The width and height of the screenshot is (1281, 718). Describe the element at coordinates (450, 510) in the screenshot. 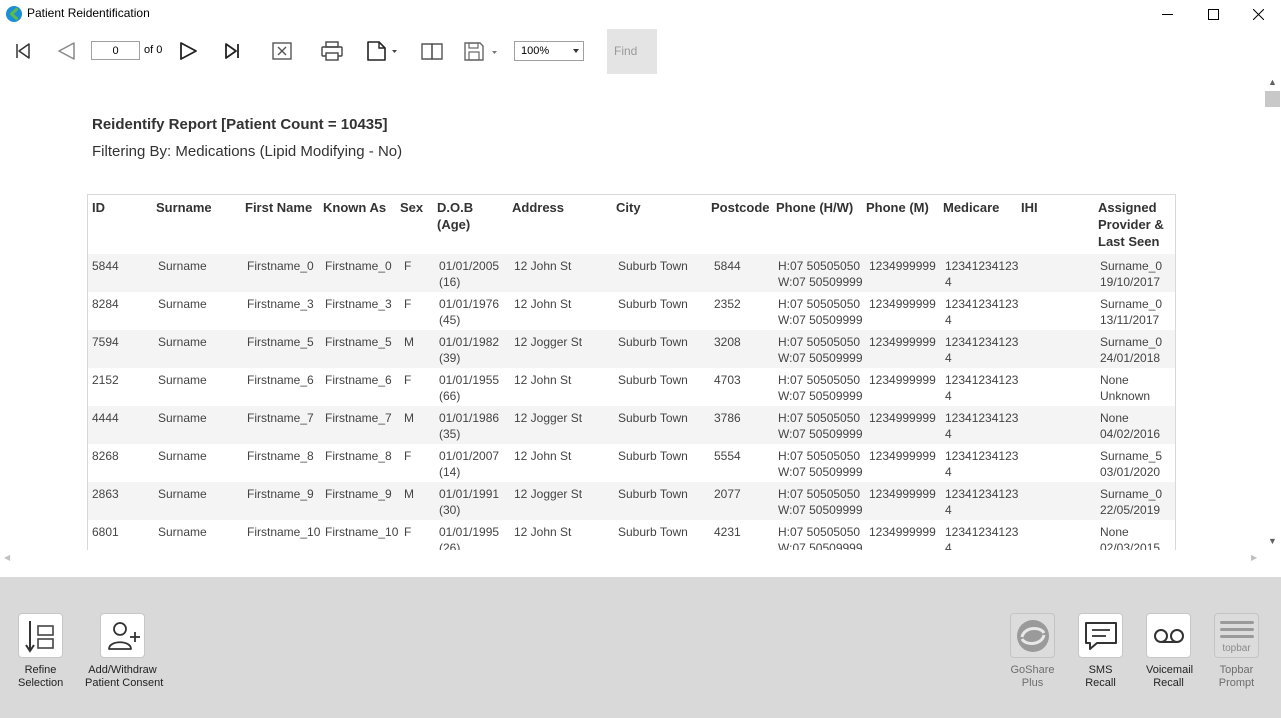

I see `cell-value-secondary: (30)` at that location.